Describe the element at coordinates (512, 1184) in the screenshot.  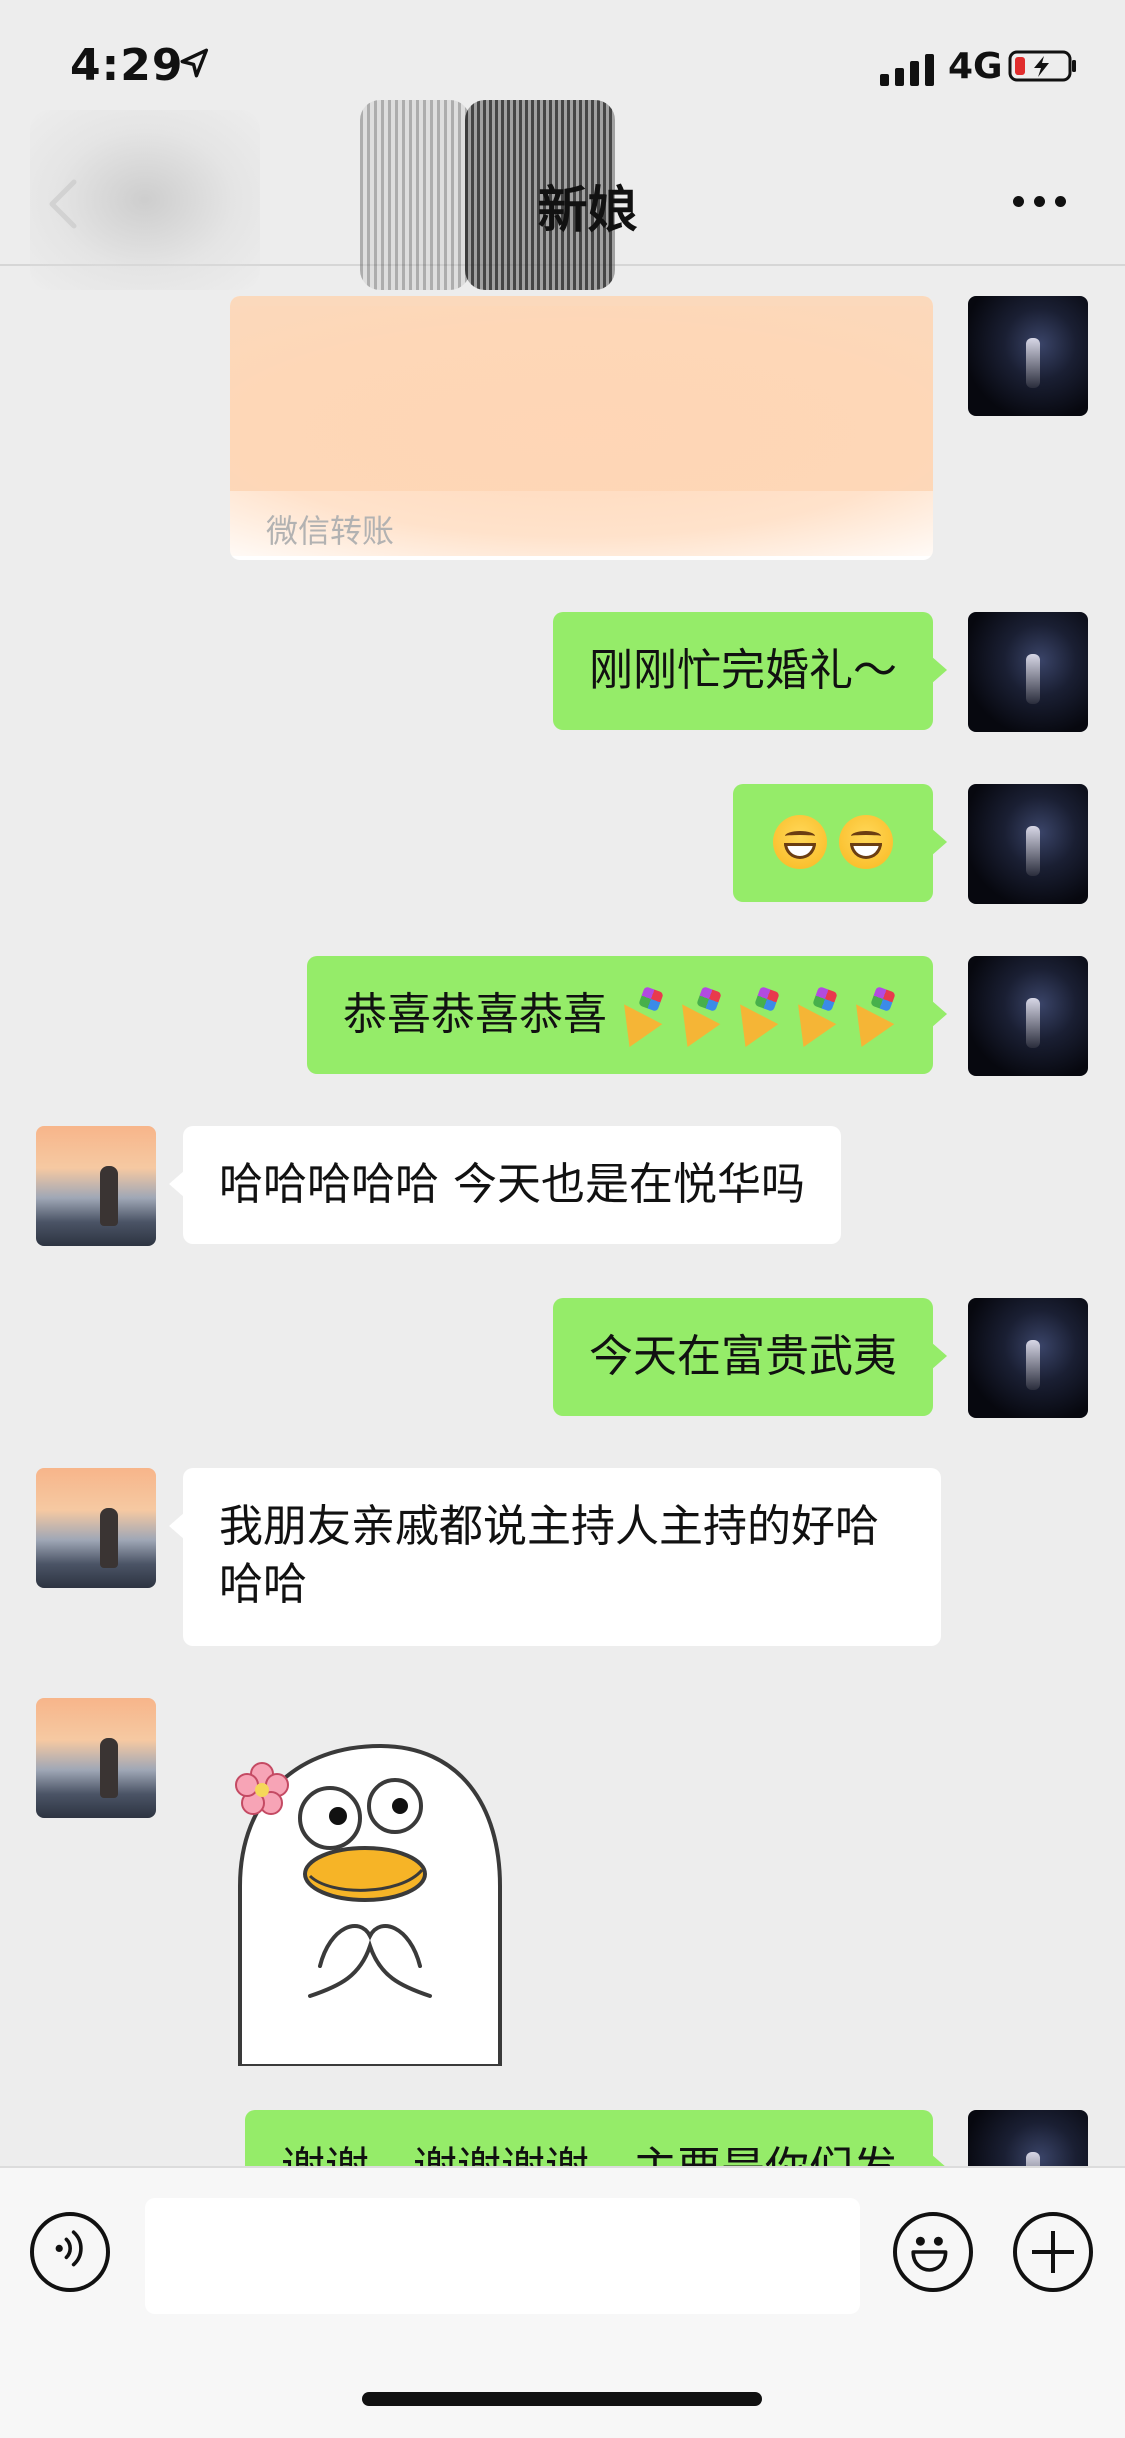
I see `message-text: 哈哈哈哈哈 今天也是在悦华吗` at that location.